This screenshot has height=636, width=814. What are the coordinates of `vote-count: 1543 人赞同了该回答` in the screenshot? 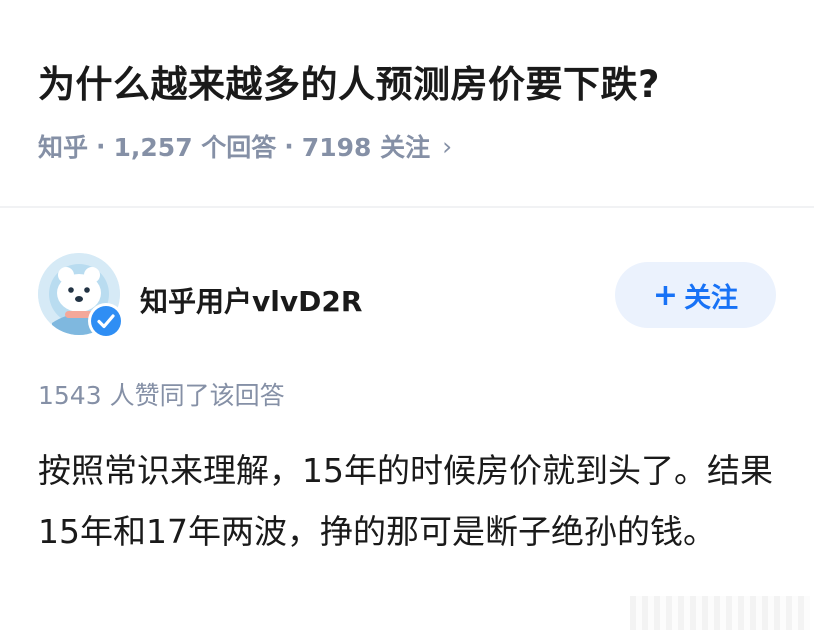 It's located at (161, 395).